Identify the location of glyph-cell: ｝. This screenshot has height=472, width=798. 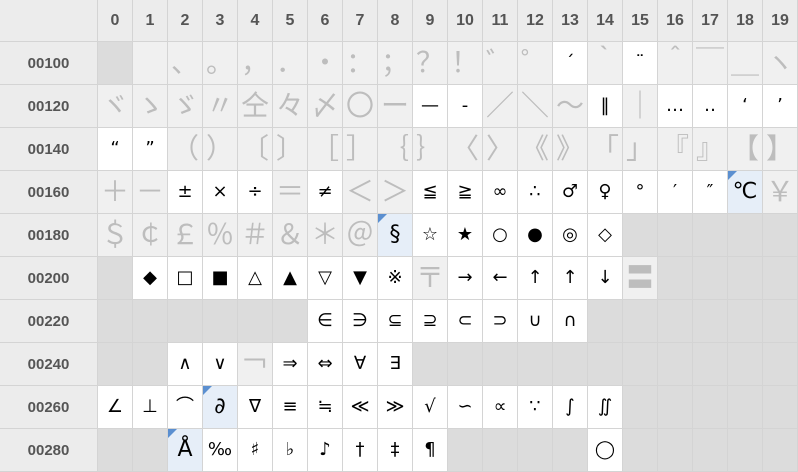
(430, 149).